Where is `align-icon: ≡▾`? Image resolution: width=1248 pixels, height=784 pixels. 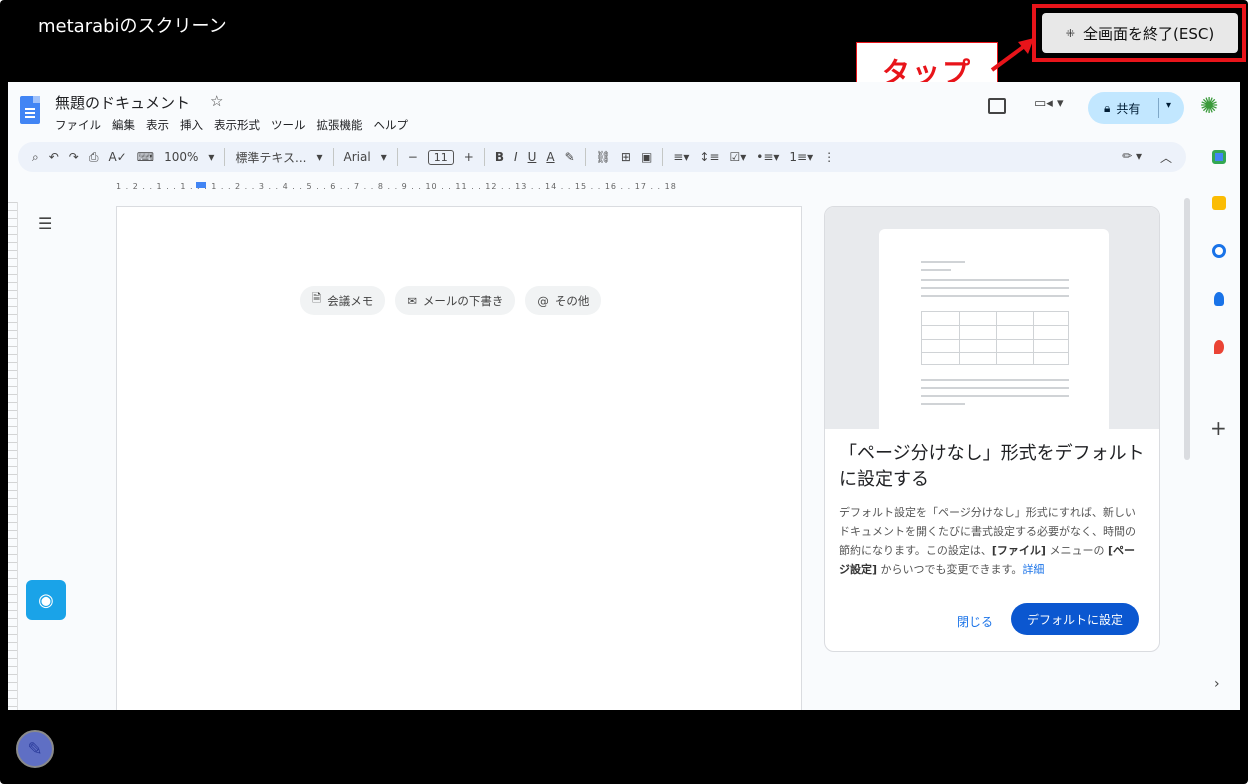
align-icon: ≡▾ is located at coordinates (681, 157).